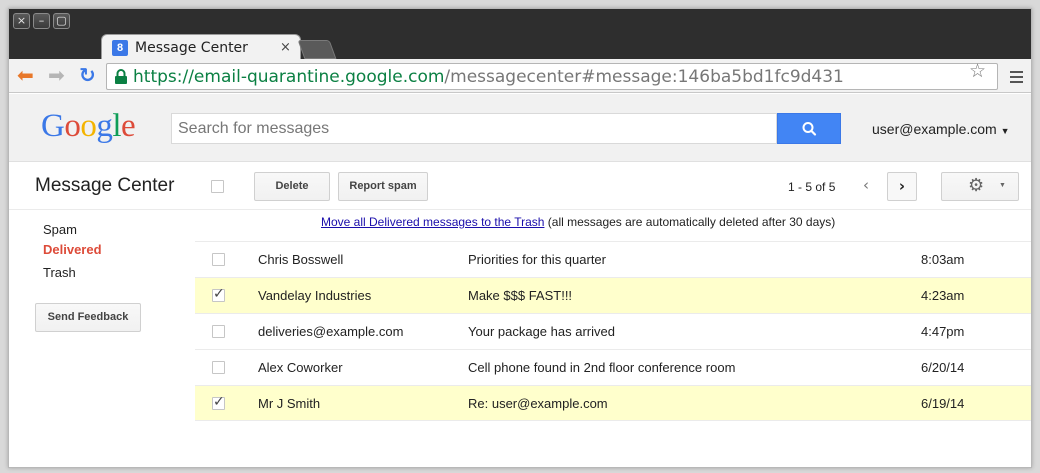 This screenshot has width=1040, height=473. What do you see at coordinates (317, 49) in the screenshot?
I see `new-tab-button` at bounding box center [317, 49].